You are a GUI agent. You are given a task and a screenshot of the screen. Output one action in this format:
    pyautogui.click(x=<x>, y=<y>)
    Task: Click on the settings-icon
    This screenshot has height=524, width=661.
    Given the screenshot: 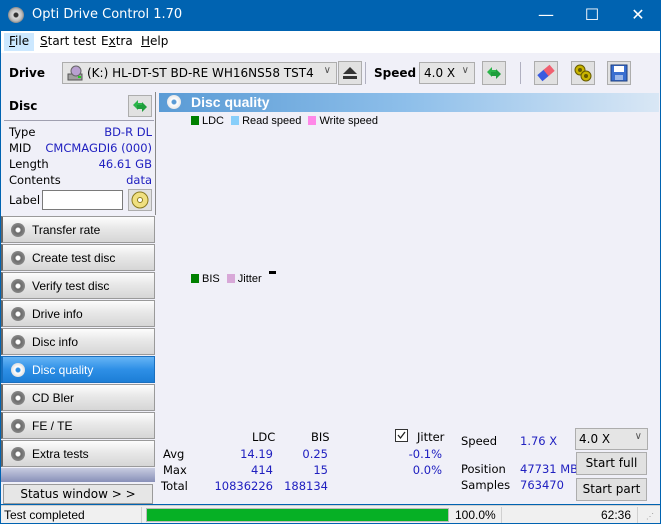 What is the action you would take?
    pyautogui.click(x=583, y=73)
    